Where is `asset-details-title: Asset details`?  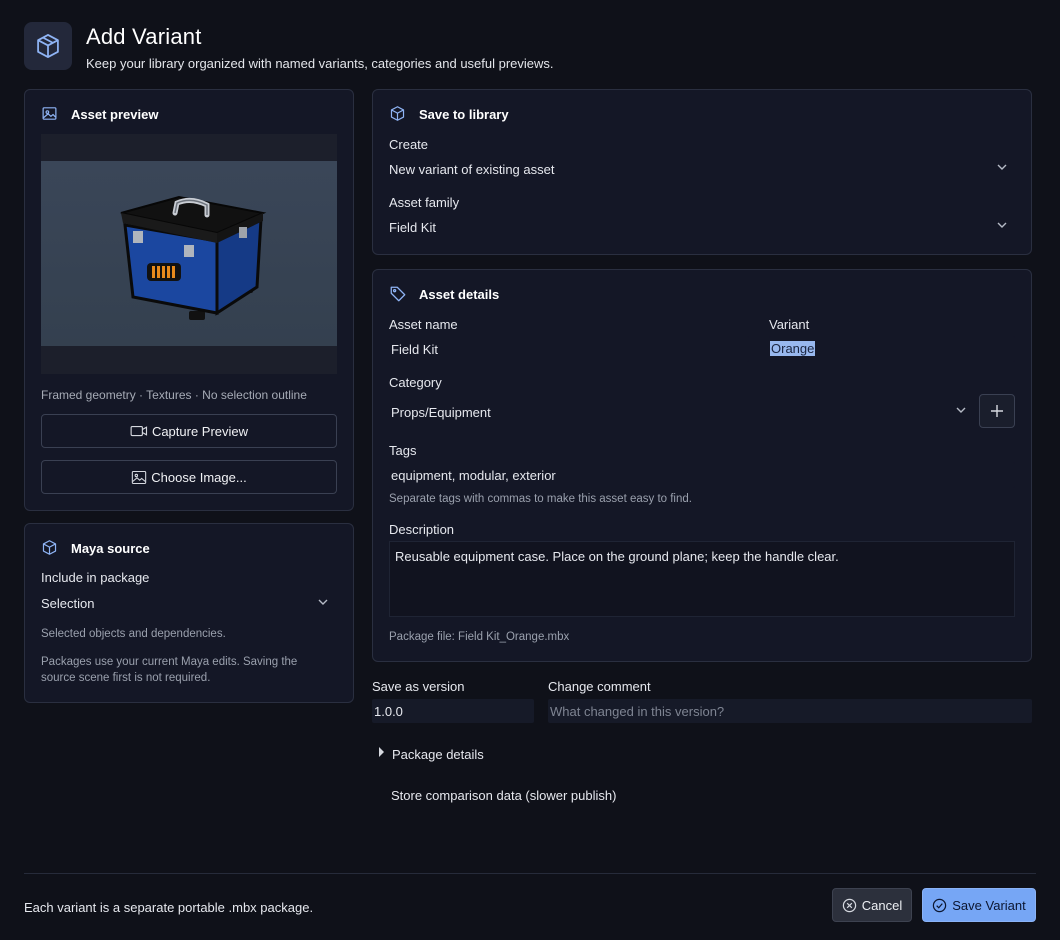 asset-details-title: Asset details is located at coordinates (459, 294).